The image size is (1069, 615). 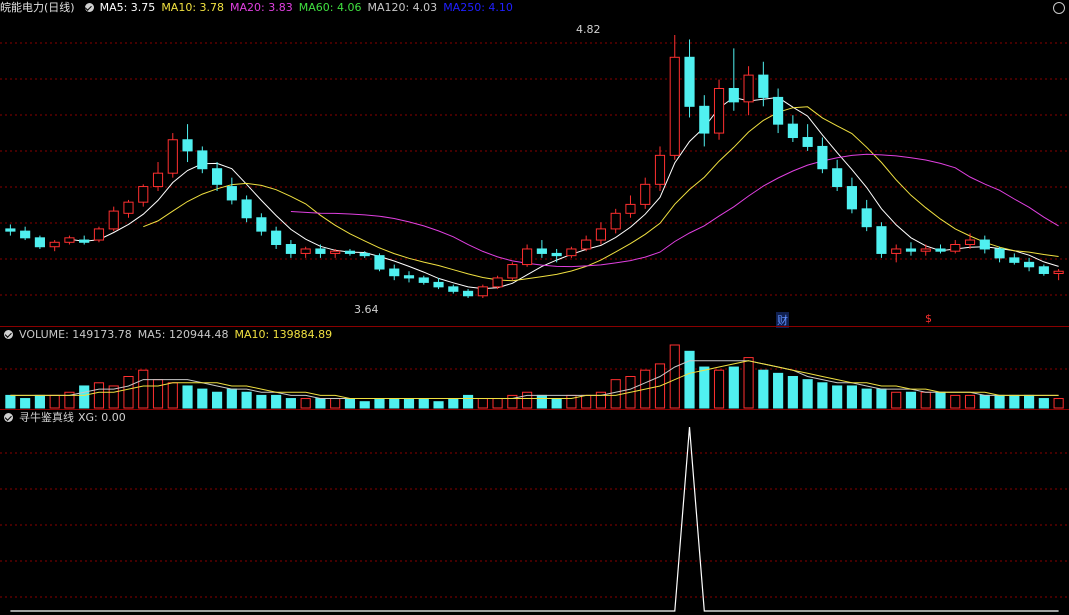 I want to click on dividend-marker: $, so click(x=928, y=318).